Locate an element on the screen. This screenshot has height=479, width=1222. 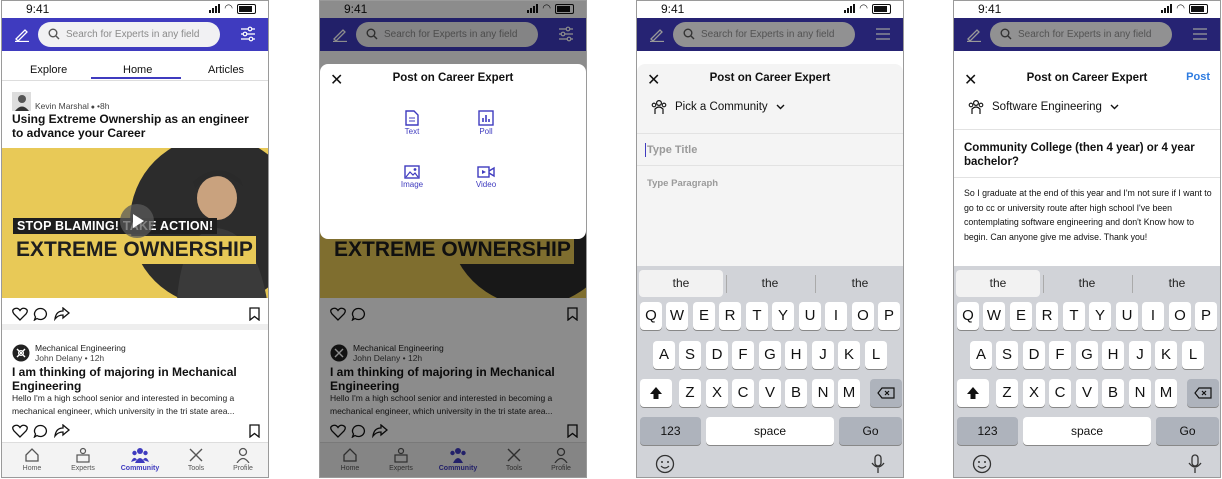
community-picker: Pick a Community is located at coordinates (718, 107).